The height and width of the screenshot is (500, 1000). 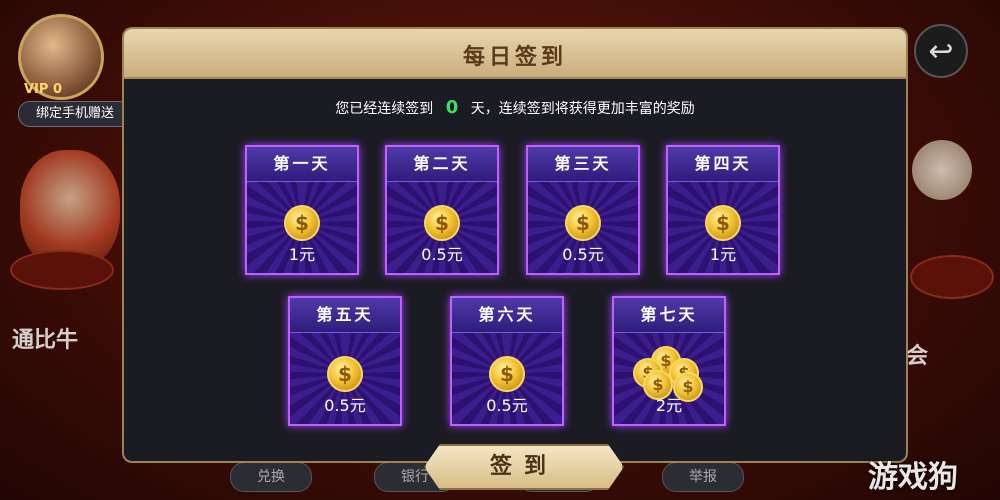 I want to click on day-label: 第三天, so click(x=583, y=164).